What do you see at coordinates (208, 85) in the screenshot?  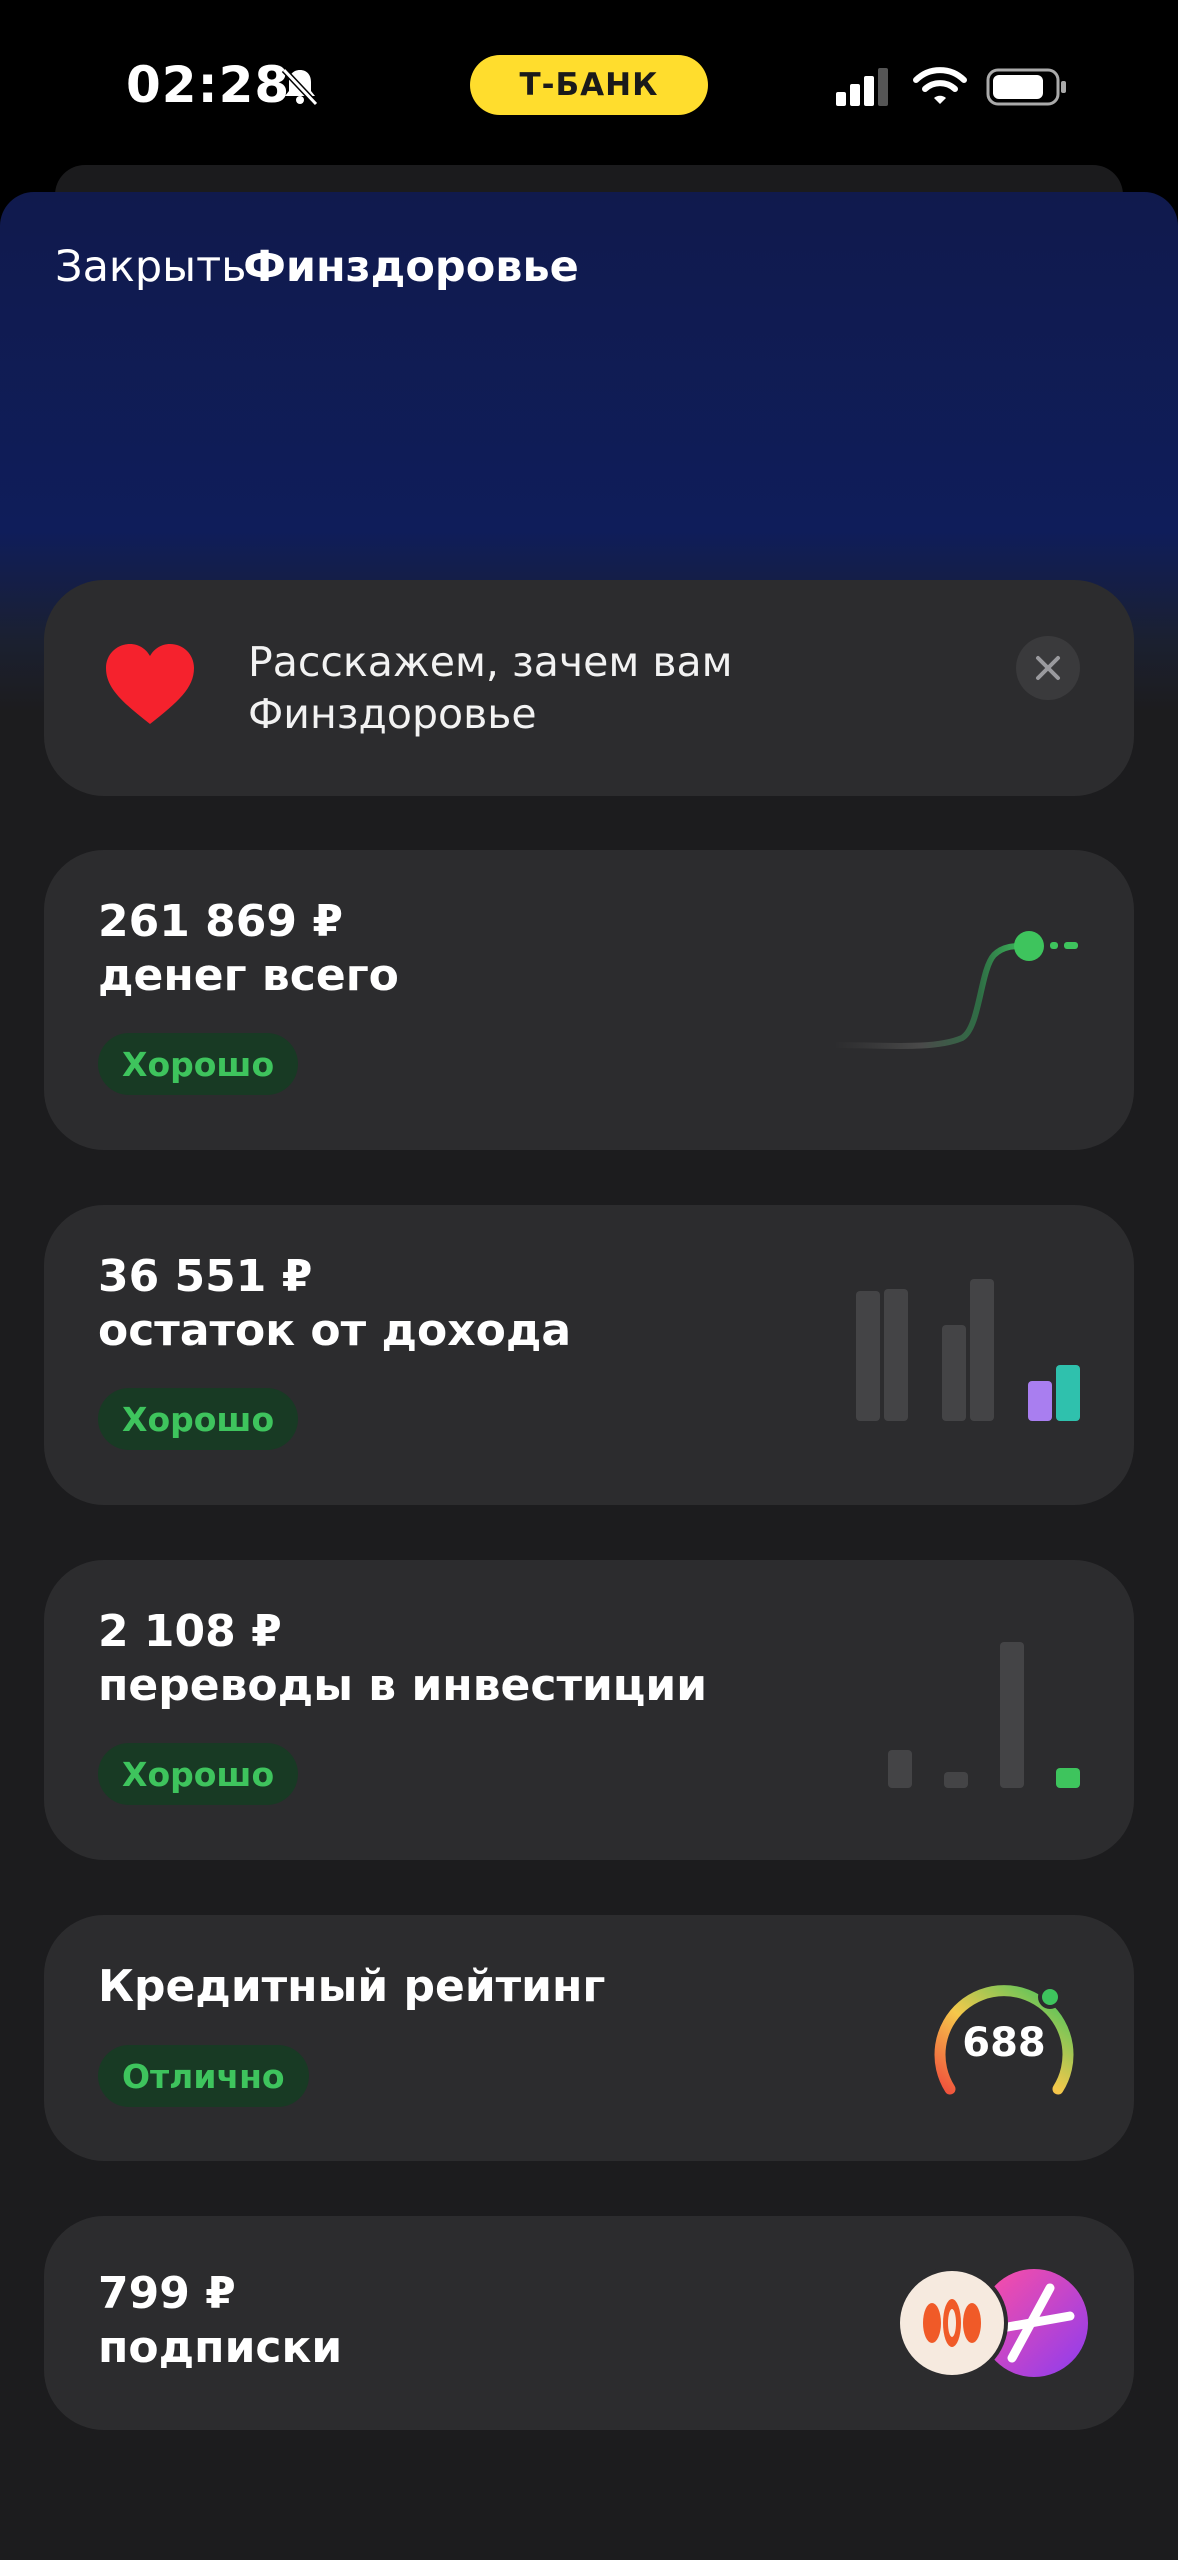 I see `status-time: 02:28` at bounding box center [208, 85].